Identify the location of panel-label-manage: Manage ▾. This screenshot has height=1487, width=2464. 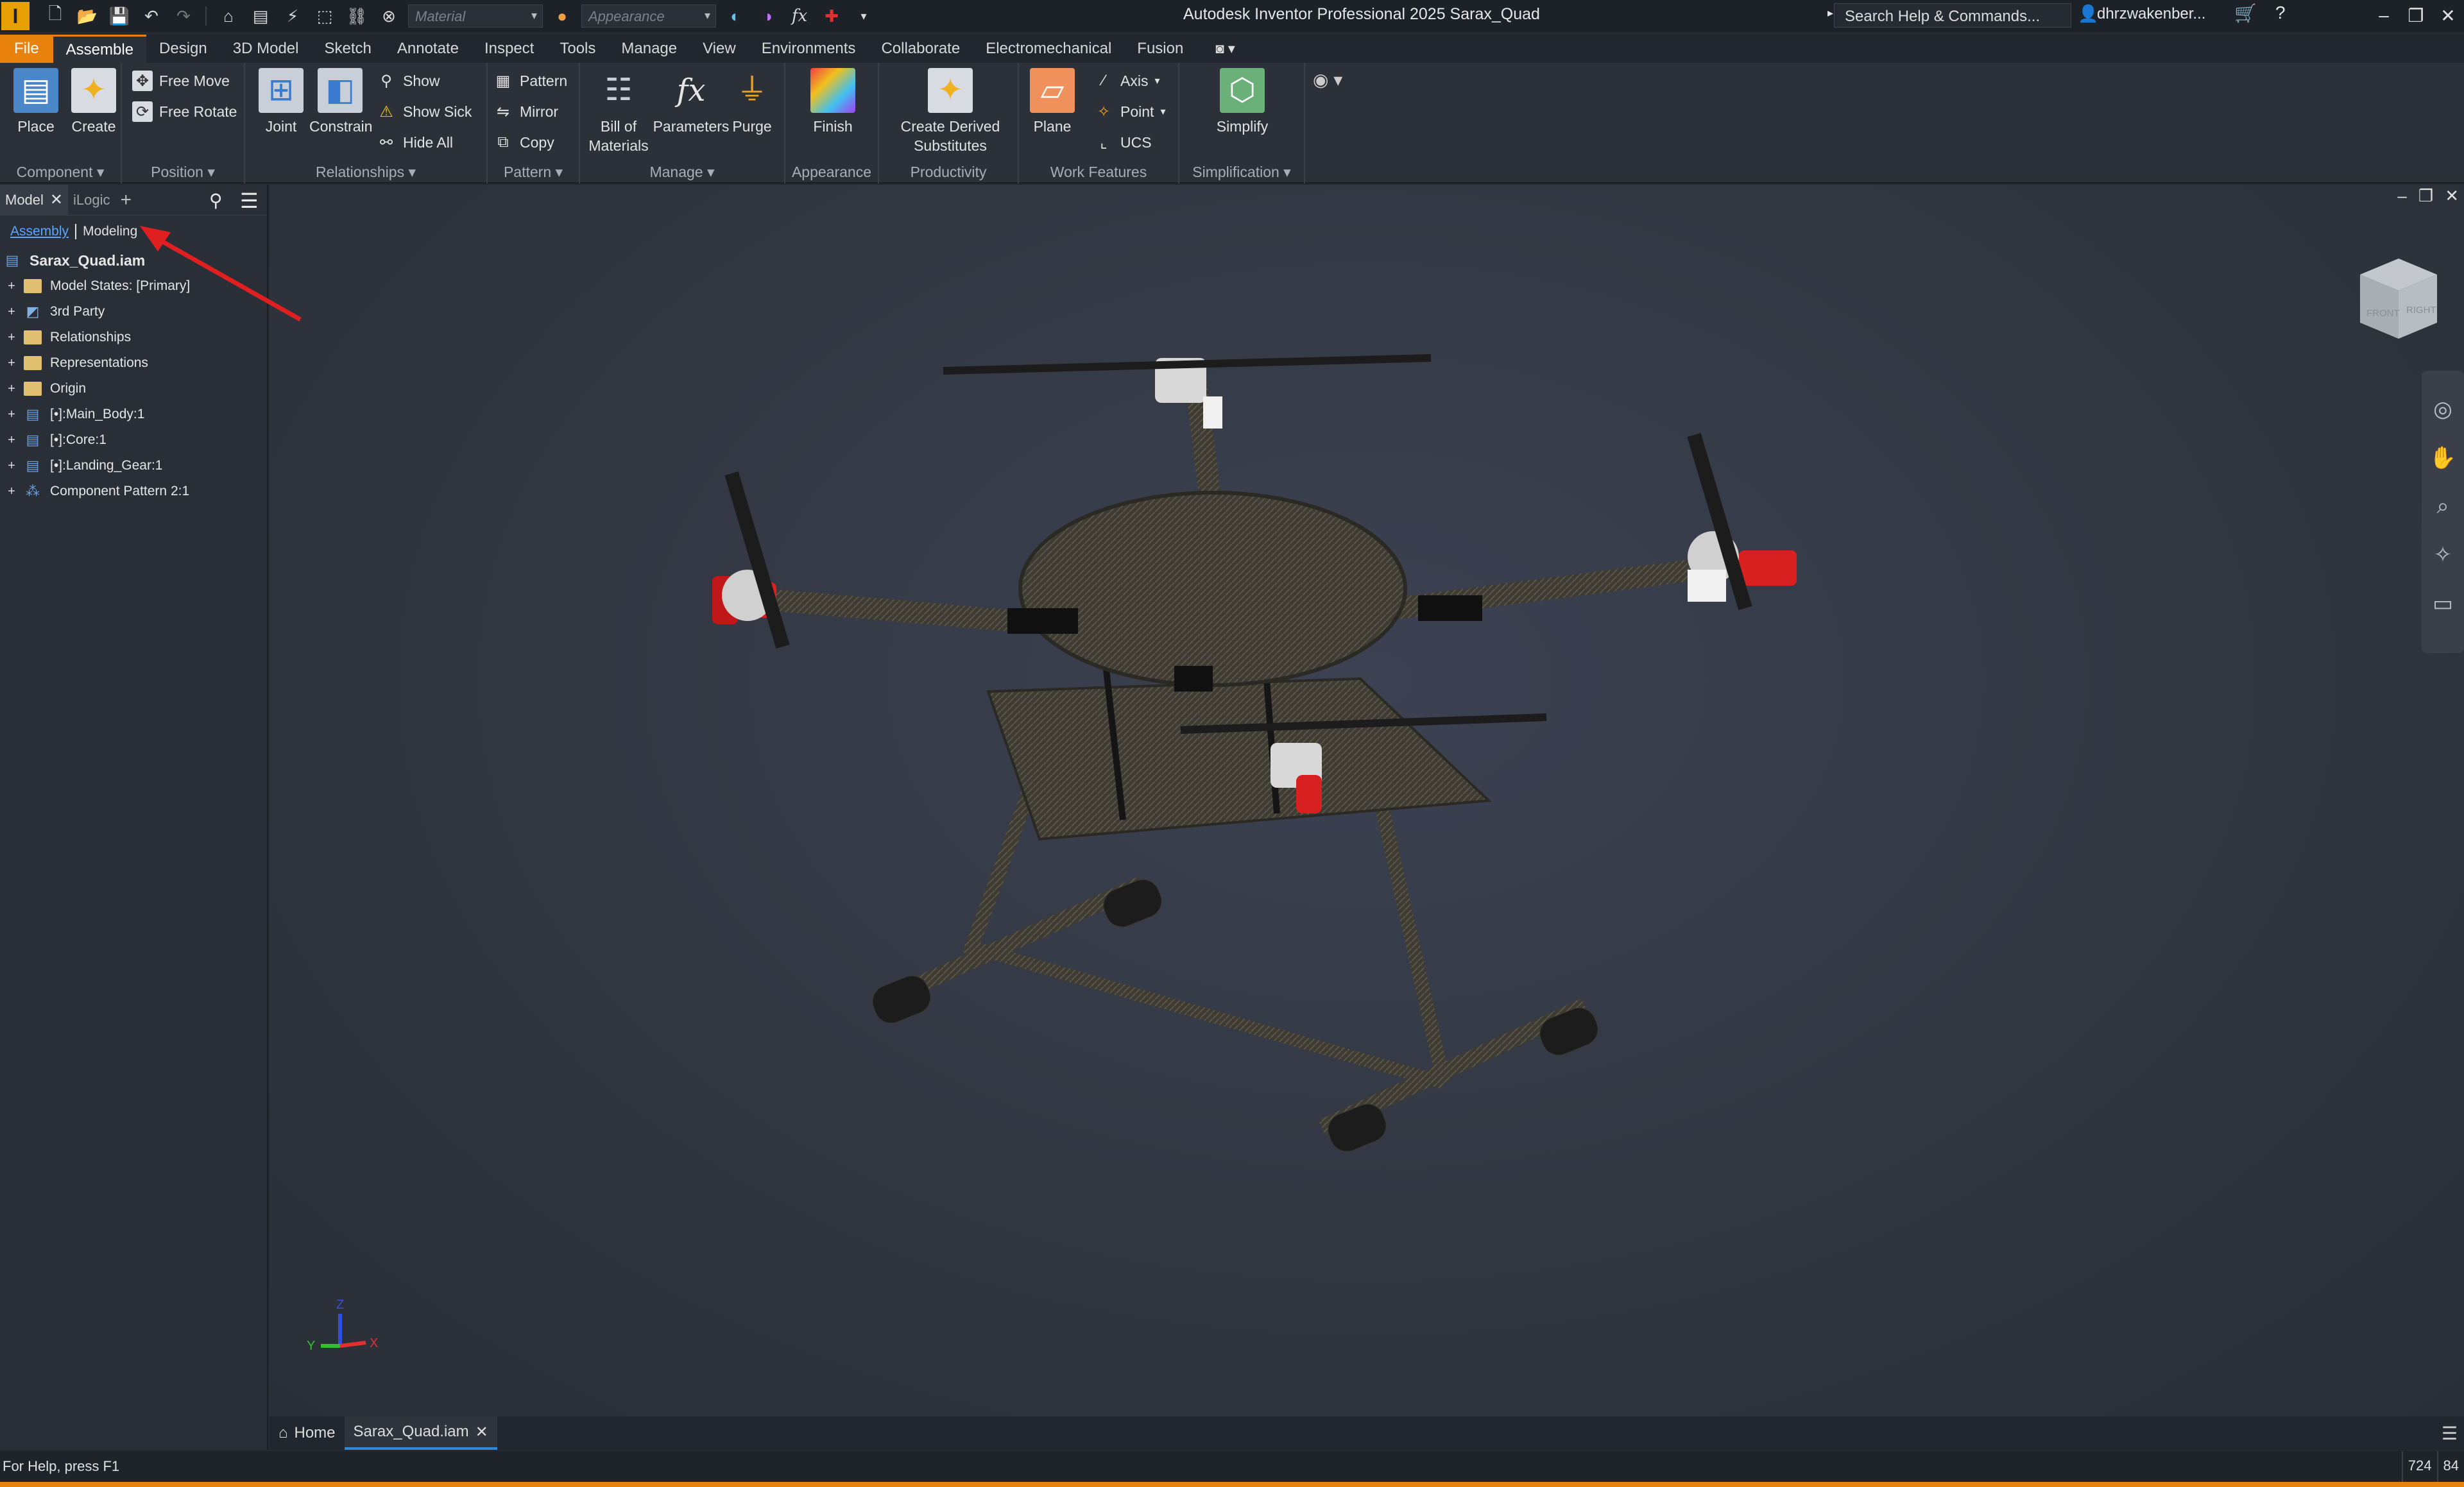
(682, 172).